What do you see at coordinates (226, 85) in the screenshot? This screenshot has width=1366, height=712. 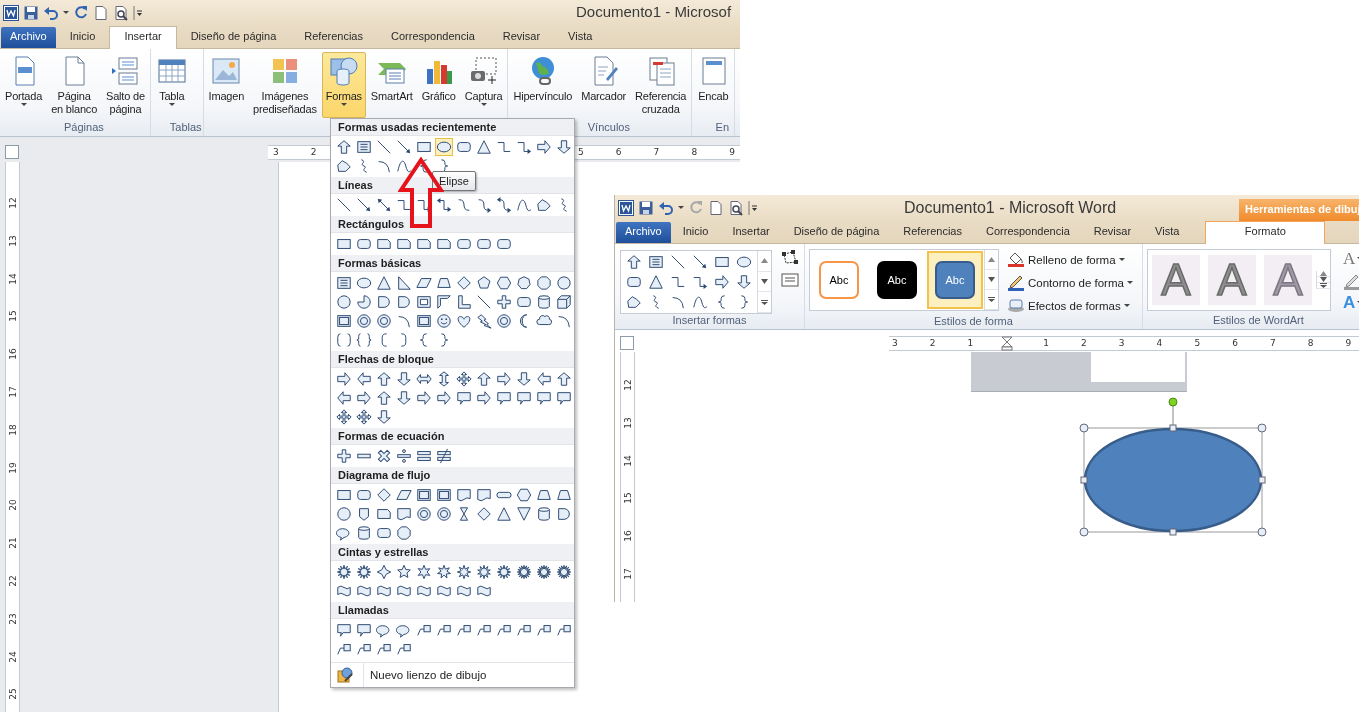 I see `picture-button: Imagen` at bounding box center [226, 85].